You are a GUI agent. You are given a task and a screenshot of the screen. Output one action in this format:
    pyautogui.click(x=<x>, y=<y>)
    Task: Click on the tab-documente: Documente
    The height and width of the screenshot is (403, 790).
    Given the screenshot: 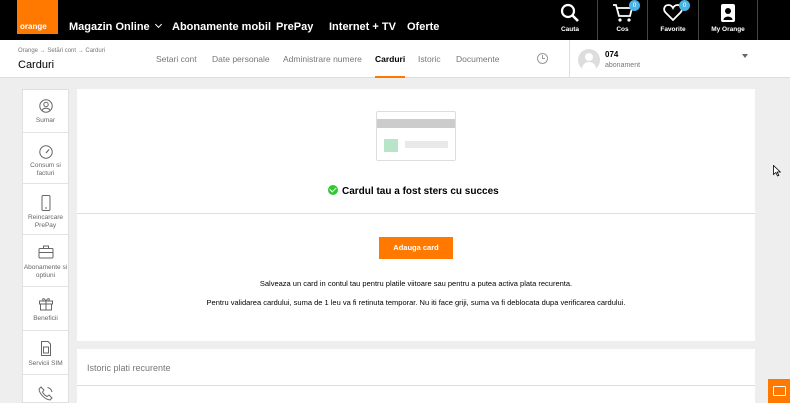 What is the action you would take?
    pyautogui.click(x=477, y=59)
    